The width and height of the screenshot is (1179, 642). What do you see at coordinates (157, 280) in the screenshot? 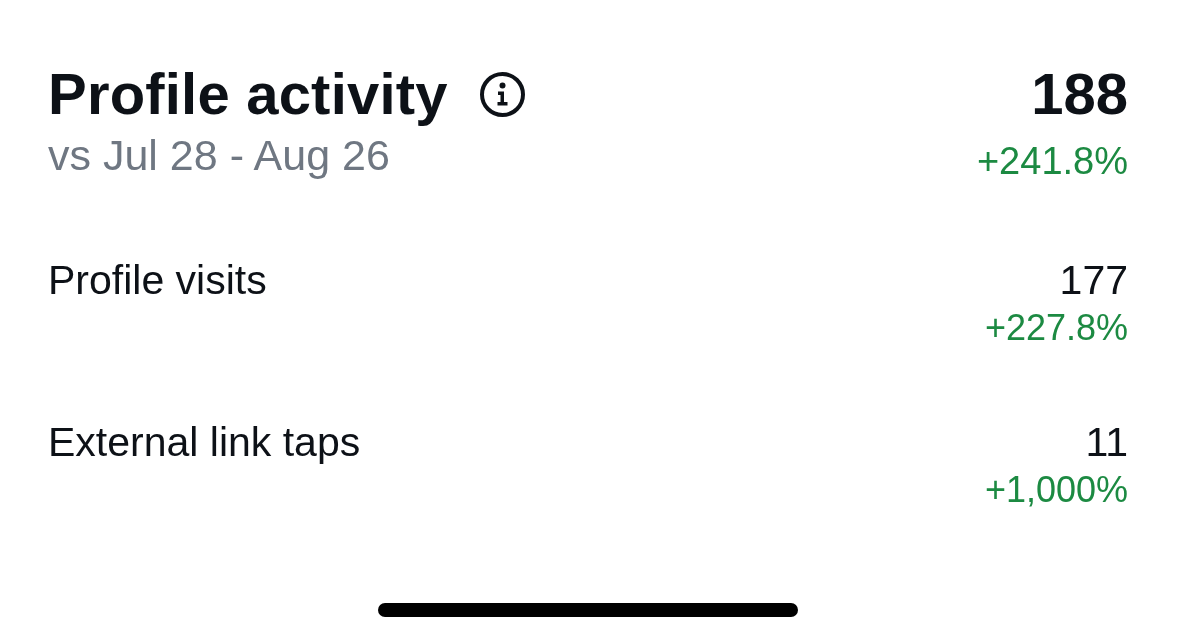
I see `metric-label: Profile visits` at bounding box center [157, 280].